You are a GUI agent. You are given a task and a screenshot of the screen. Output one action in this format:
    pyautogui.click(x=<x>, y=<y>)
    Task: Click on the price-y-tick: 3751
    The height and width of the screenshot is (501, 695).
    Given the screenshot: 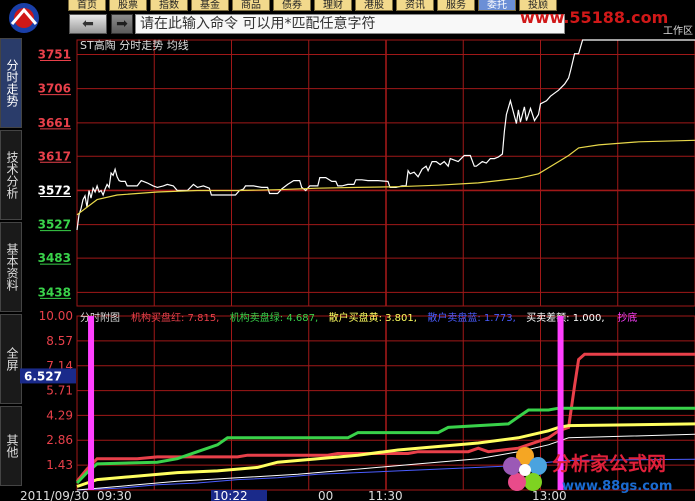 What is the action you would take?
    pyautogui.click(x=54, y=54)
    